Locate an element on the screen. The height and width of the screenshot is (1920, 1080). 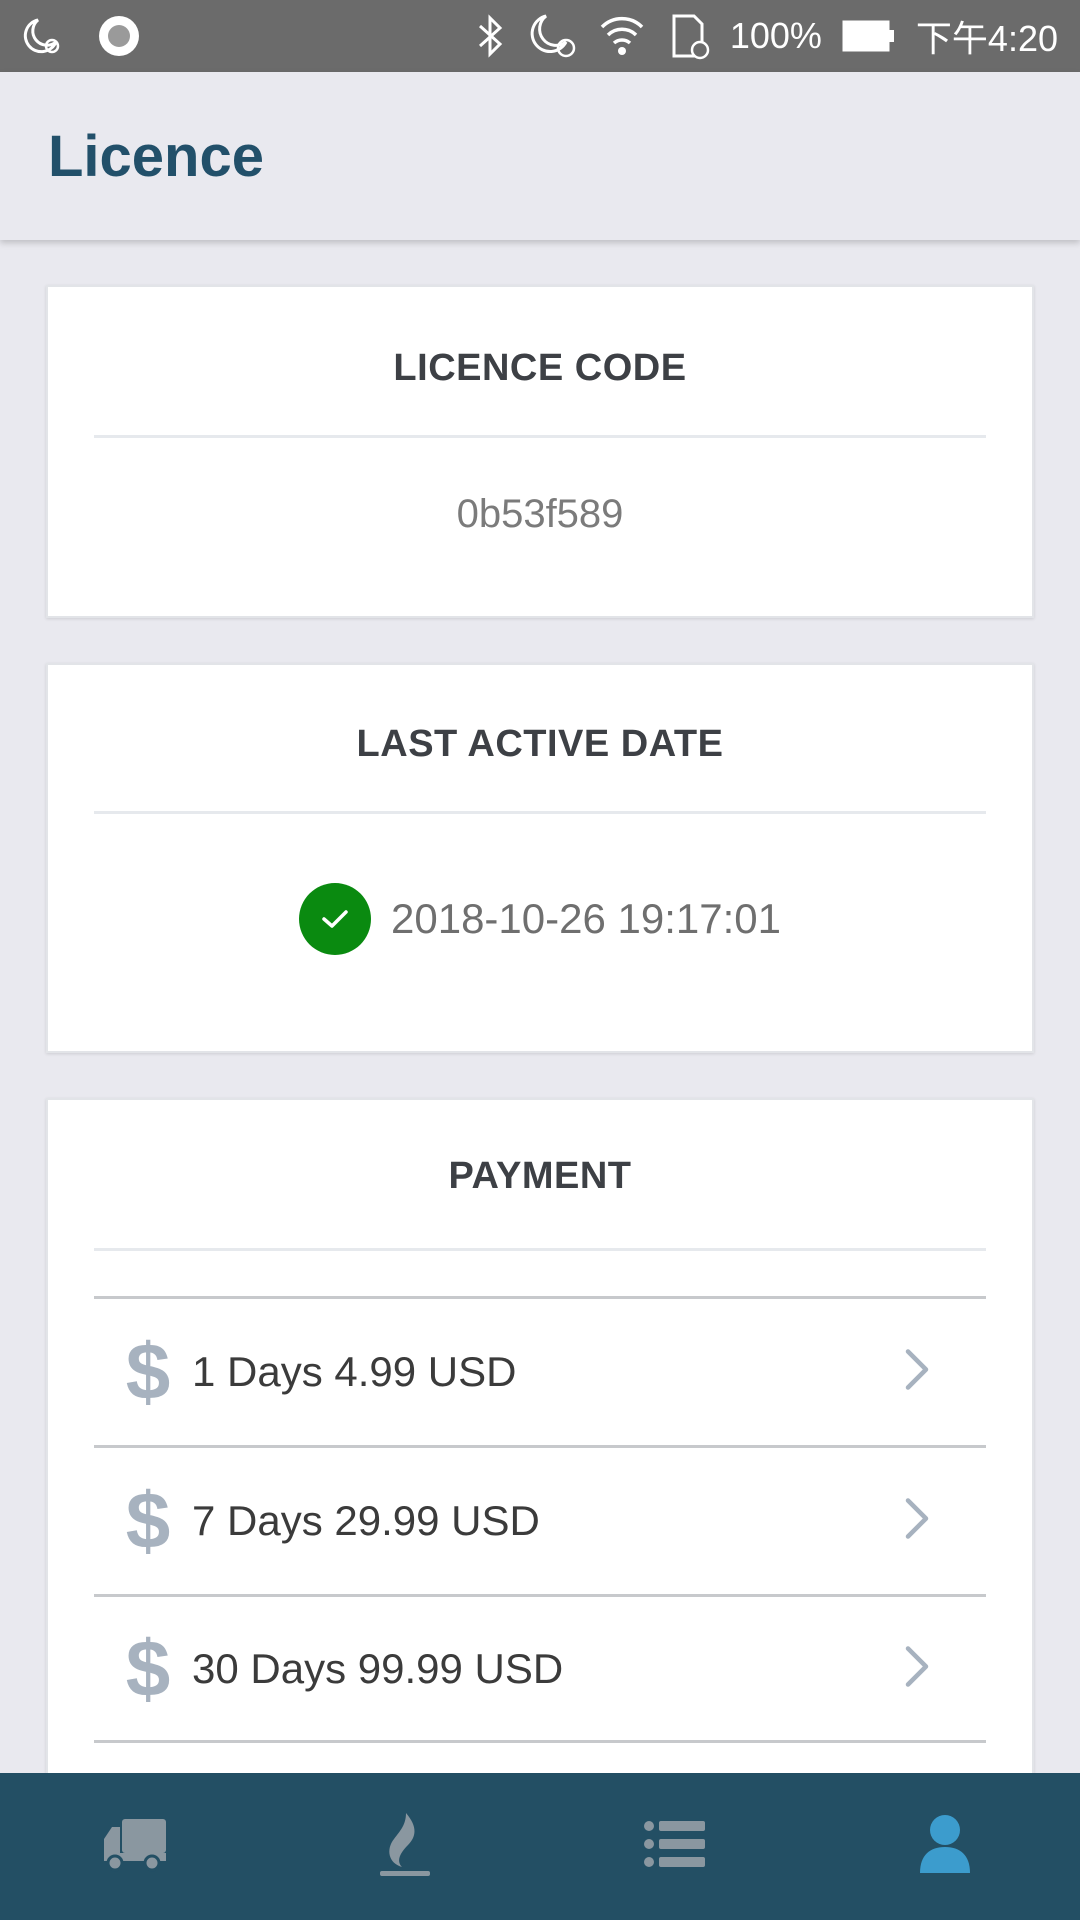
status-bar: 100% 下午4:20 is located at coordinates (540, 36).